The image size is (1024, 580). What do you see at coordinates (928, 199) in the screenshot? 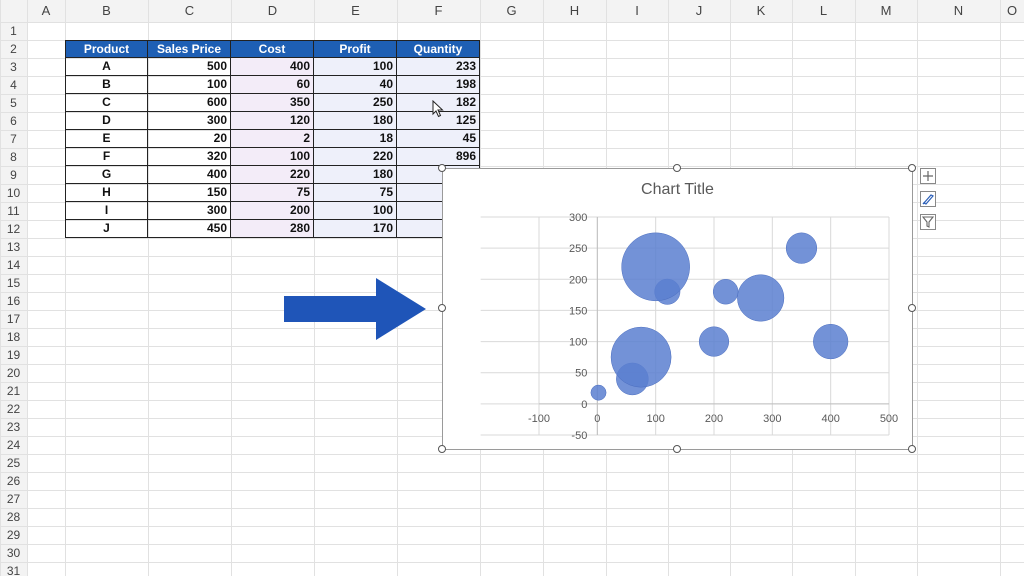
I see `chart-styles-icon` at bounding box center [928, 199].